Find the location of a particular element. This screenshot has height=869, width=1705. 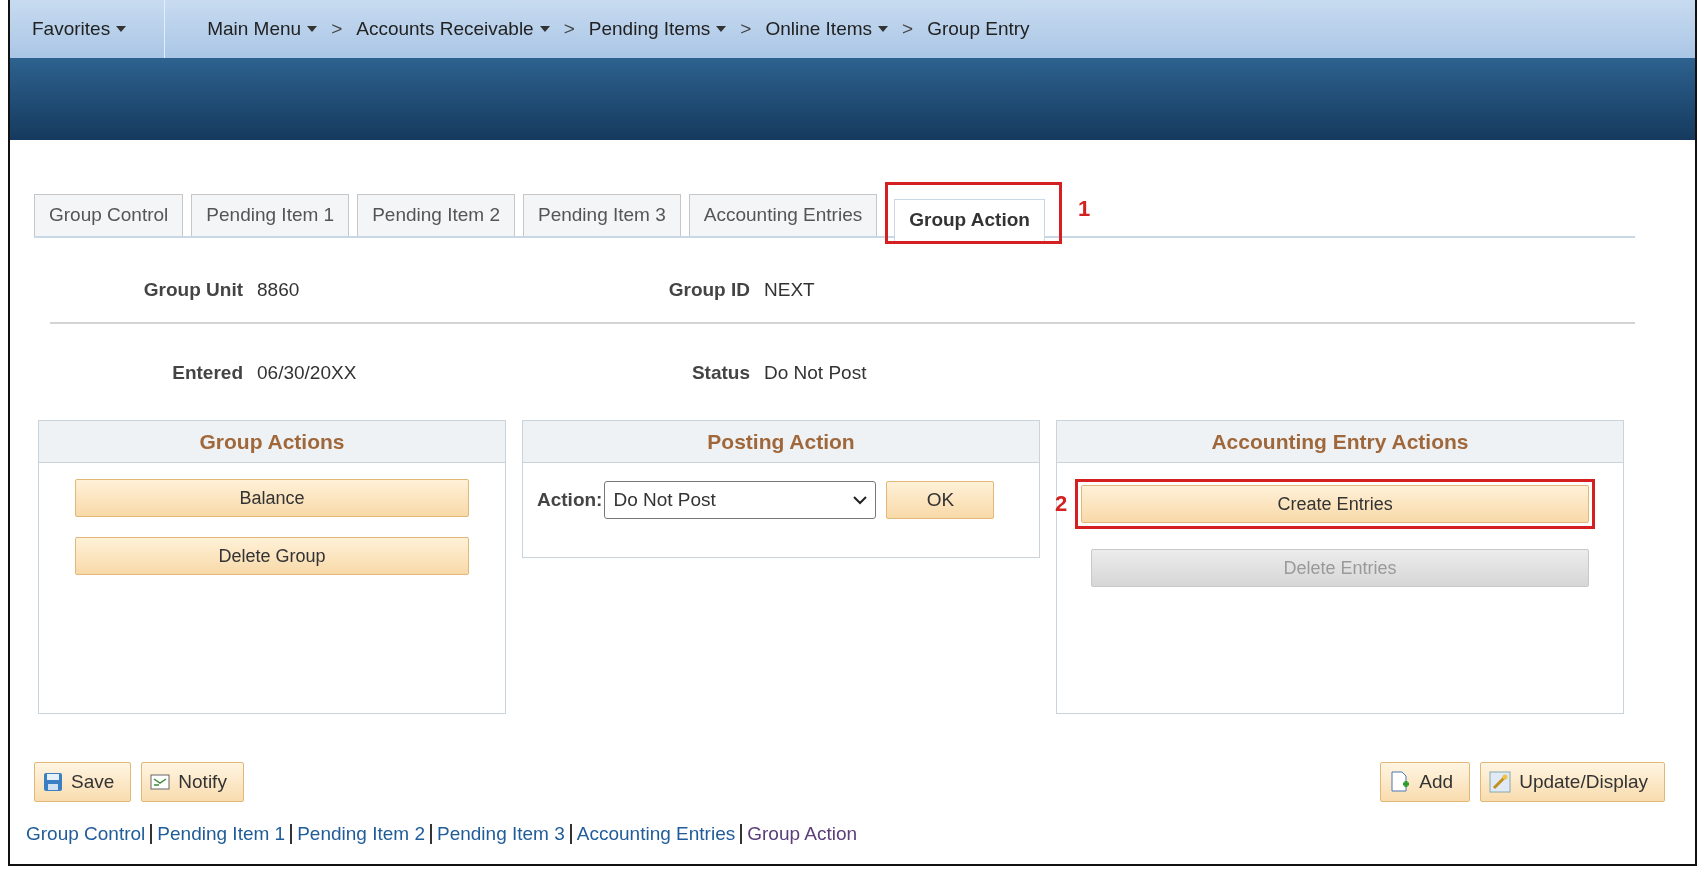

field-label: Action: is located at coordinates (570, 499).